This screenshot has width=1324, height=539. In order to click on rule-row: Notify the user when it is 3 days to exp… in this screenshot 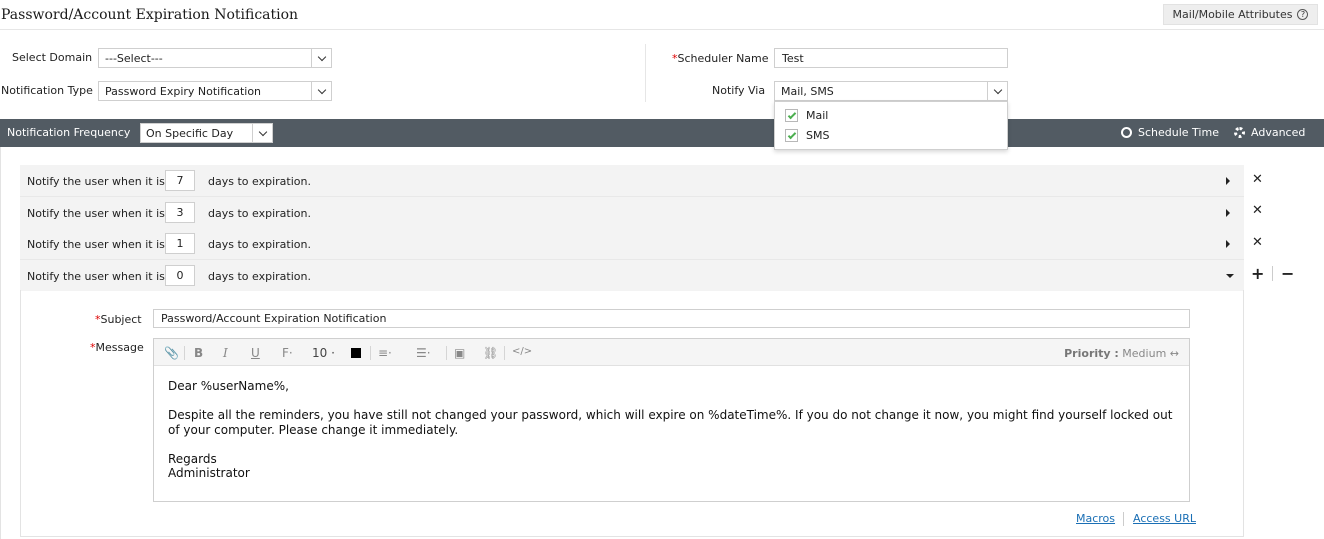, I will do `click(632, 213)`.